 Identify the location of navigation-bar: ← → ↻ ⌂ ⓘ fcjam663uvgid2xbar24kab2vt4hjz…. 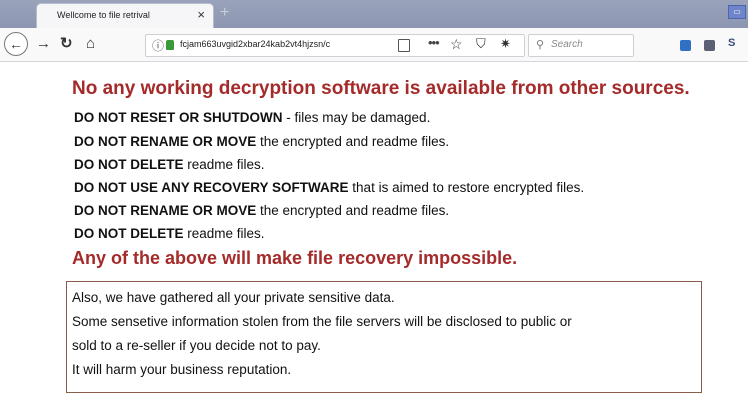
(374, 45).